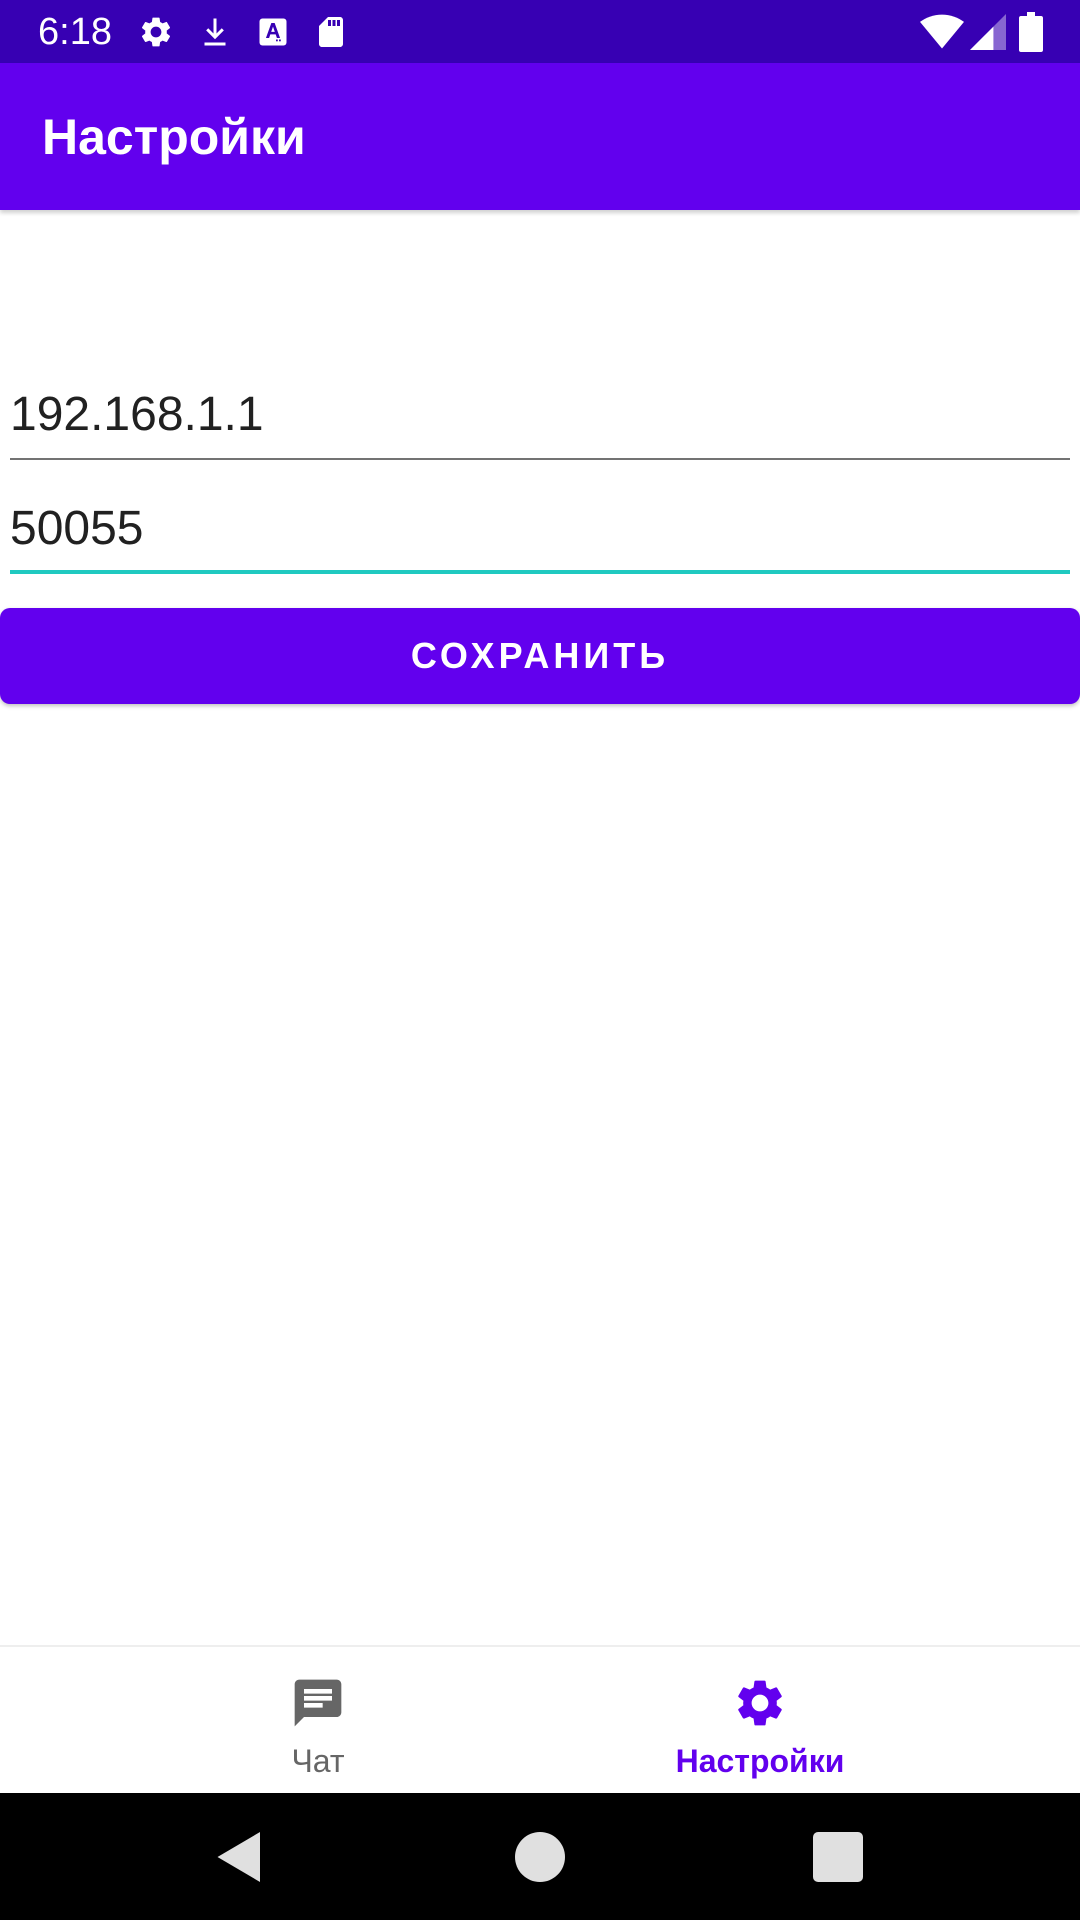  Describe the element at coordinates (540, 414) in the screenshot. I see `ip-address-input` at that location.